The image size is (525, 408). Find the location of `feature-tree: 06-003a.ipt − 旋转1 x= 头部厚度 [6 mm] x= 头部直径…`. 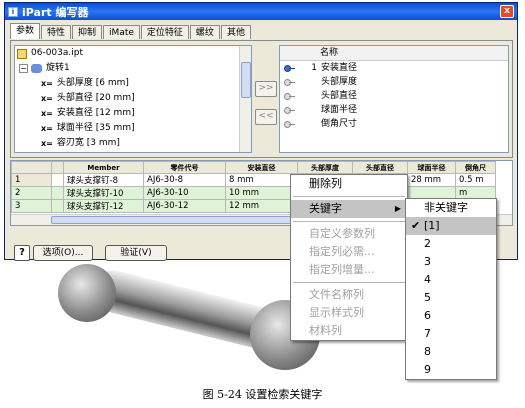

feature-tree: 06-003a.ipt − 旋转1 x= 头部厚度 [6 mm] x= 头部直径… is located at coordinates (133, 99).